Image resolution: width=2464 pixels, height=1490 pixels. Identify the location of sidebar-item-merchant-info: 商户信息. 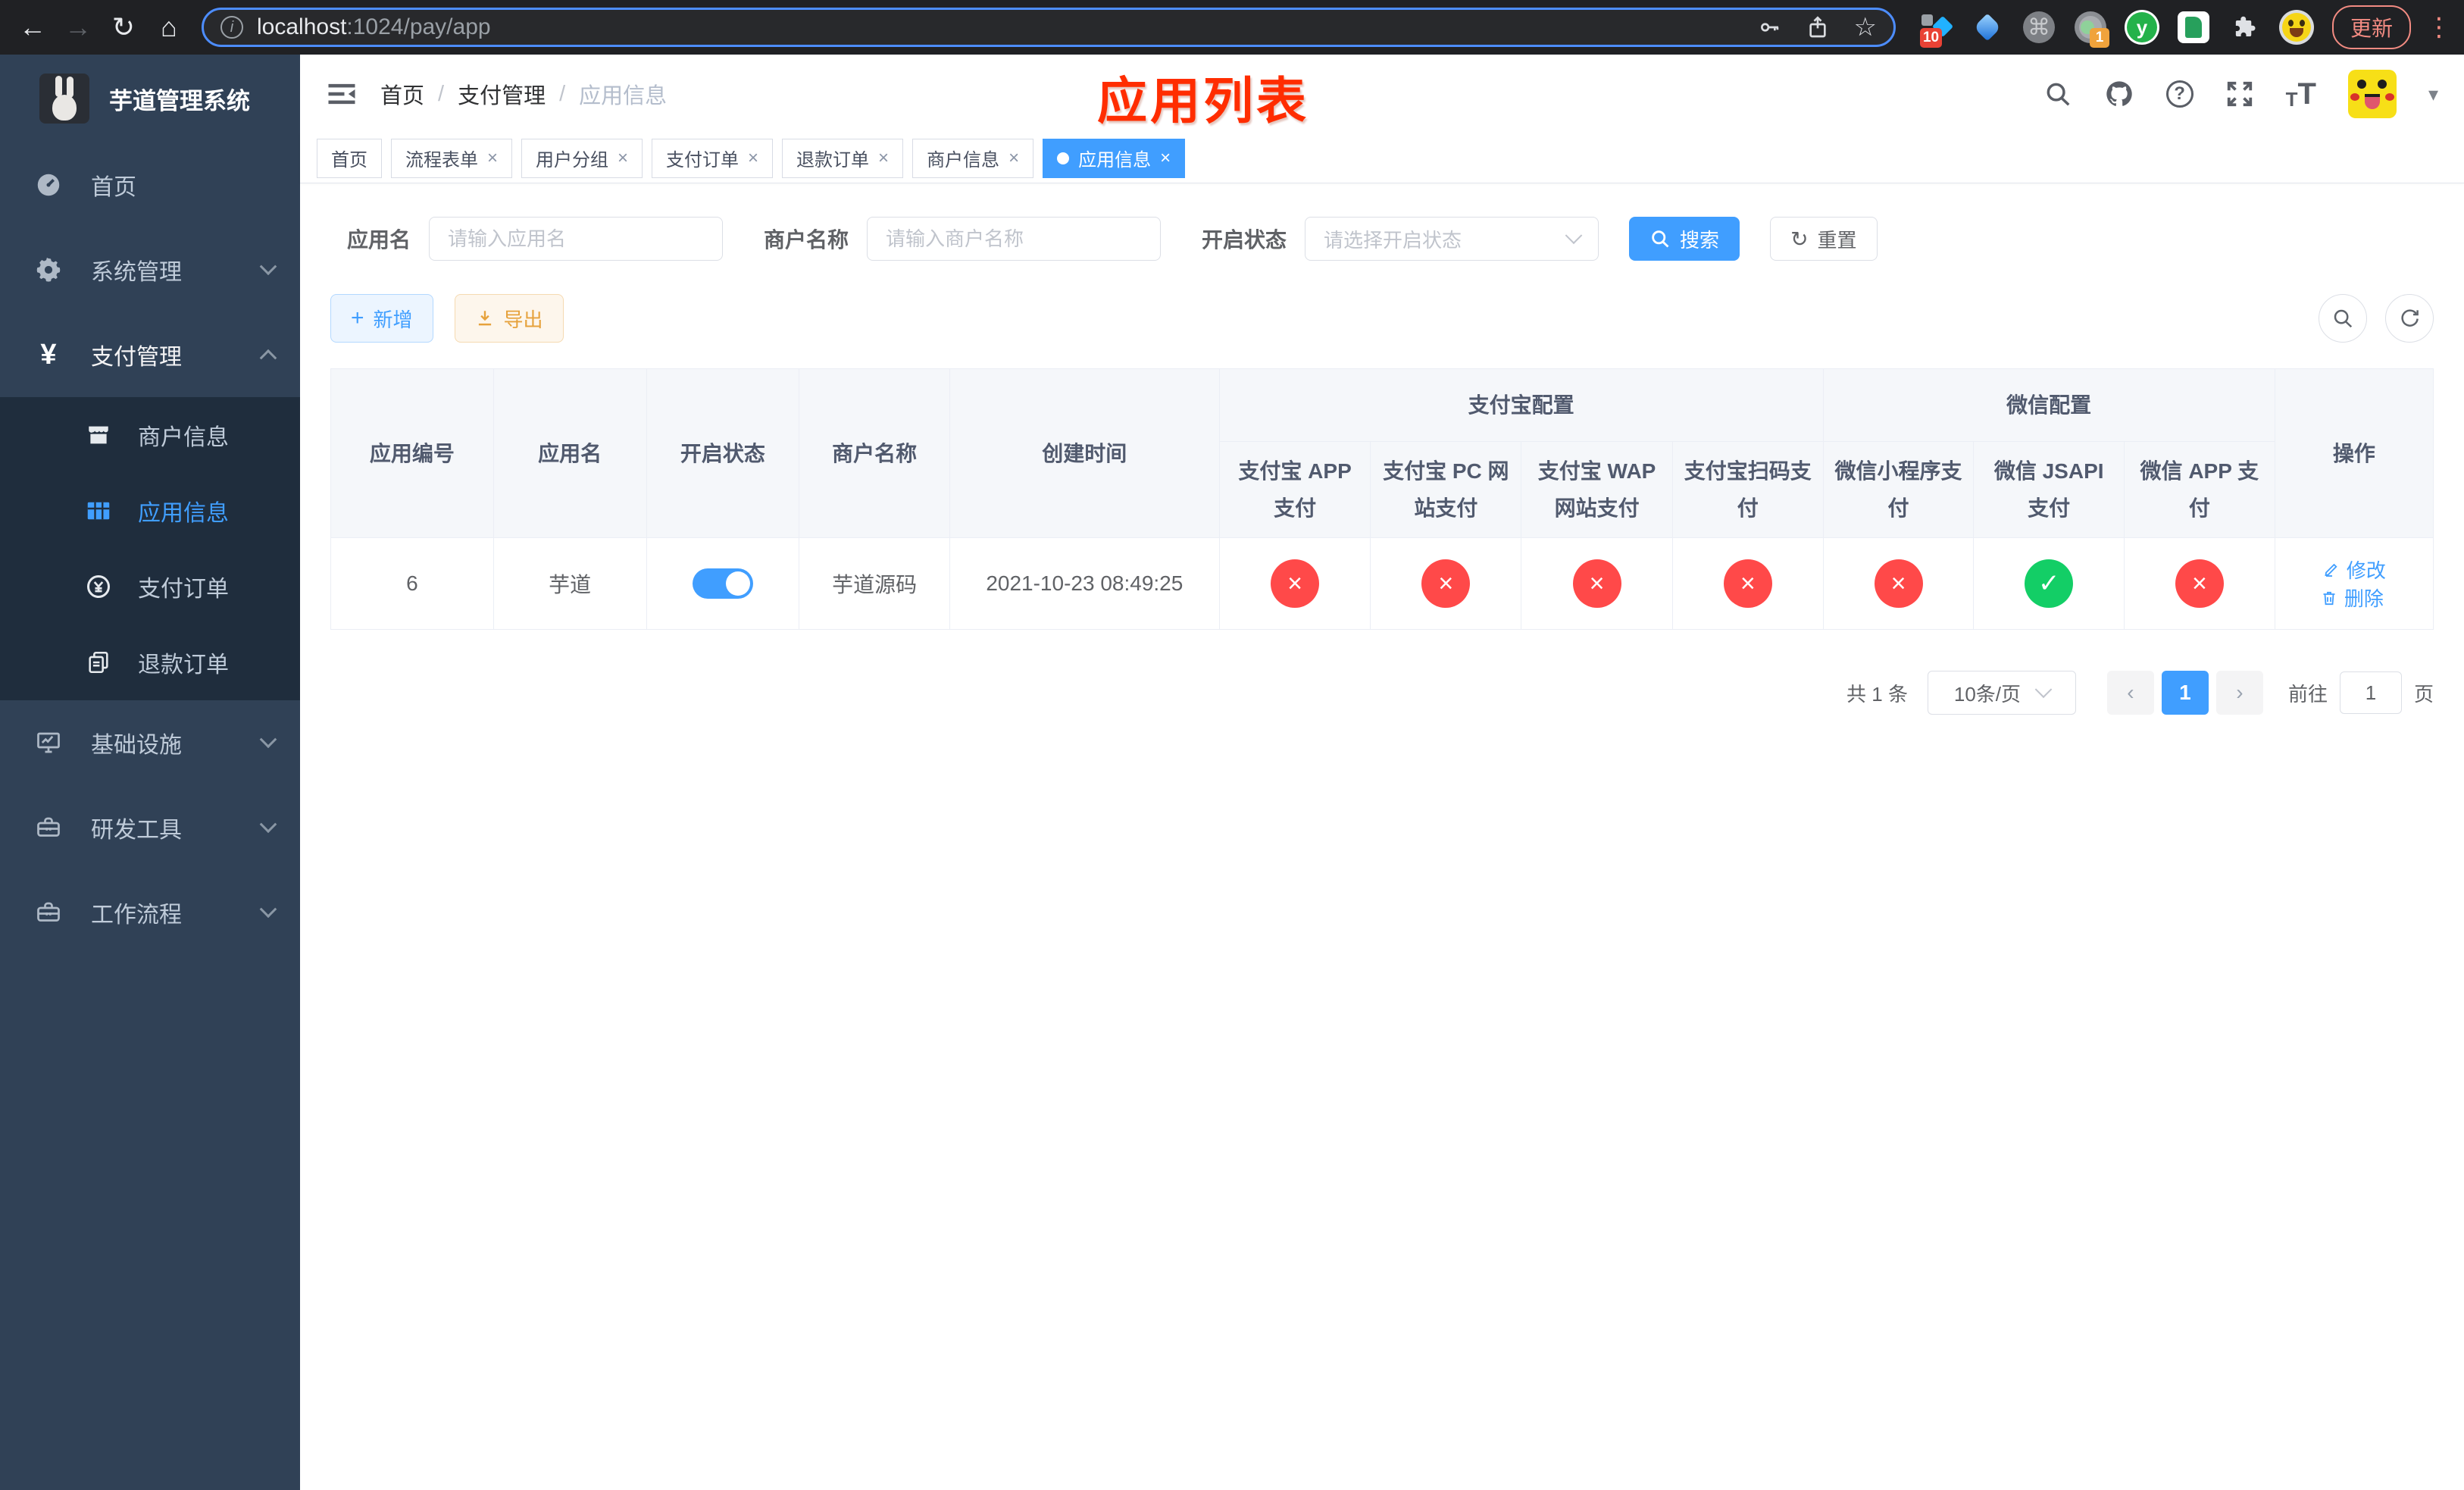
(150, 435).